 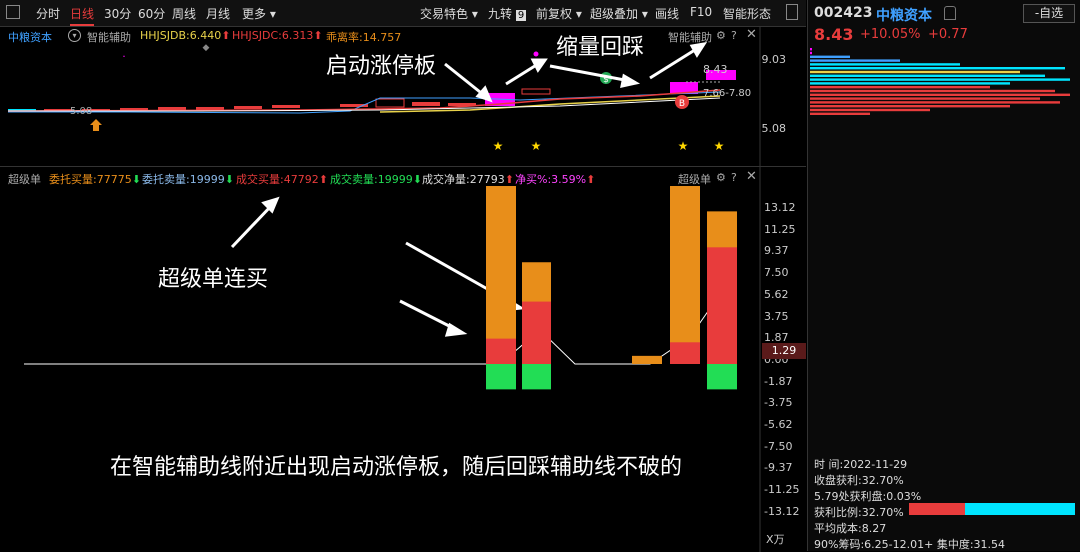 I want to click on red-ma-line, so click(x=364, y=100).